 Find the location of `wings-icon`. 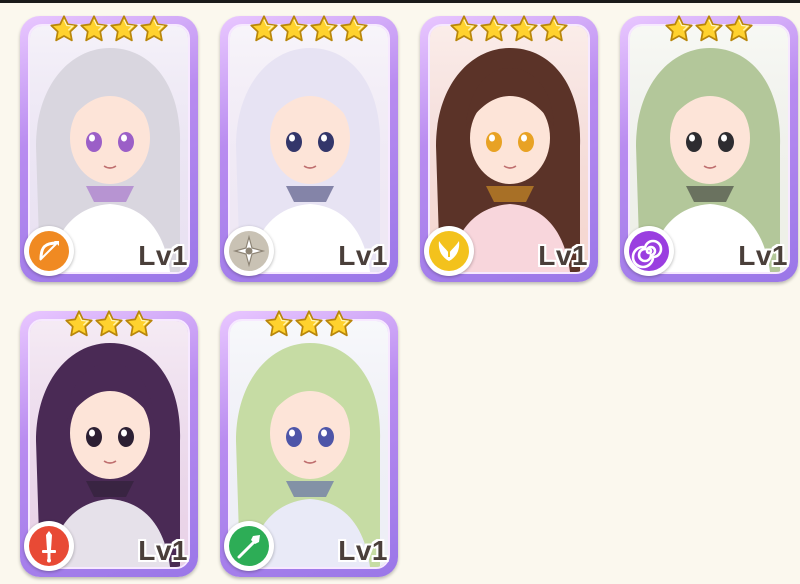

wings-icon is located at coordinates (449, 251).